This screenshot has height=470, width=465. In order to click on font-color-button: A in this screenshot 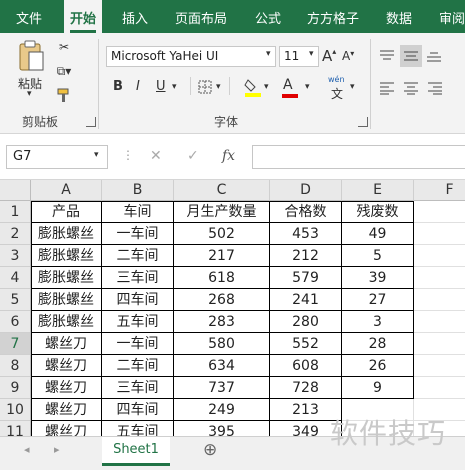, I will do `click(290, 87)`.